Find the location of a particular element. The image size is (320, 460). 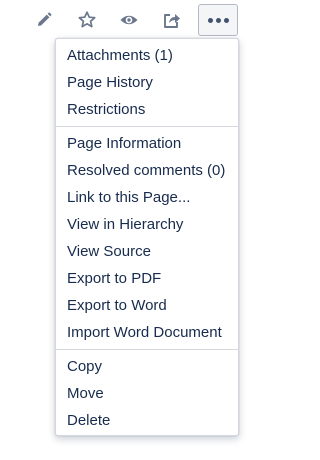

pencil-icon is located at coordinates (44, 20).